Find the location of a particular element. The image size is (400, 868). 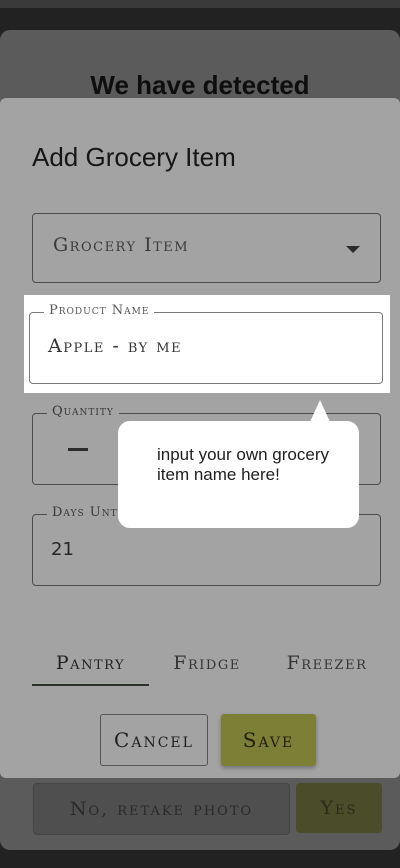

tab-pantry: Pantry is located at coordinates (90, 663).